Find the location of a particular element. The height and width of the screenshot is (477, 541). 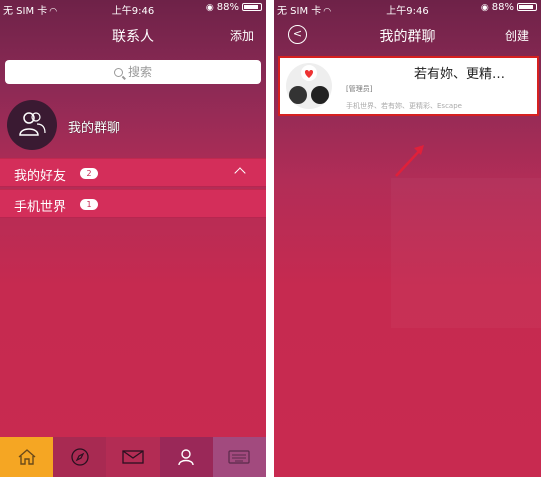

my-groups-label: 我的群聊 is located at coordinates (94, 128).